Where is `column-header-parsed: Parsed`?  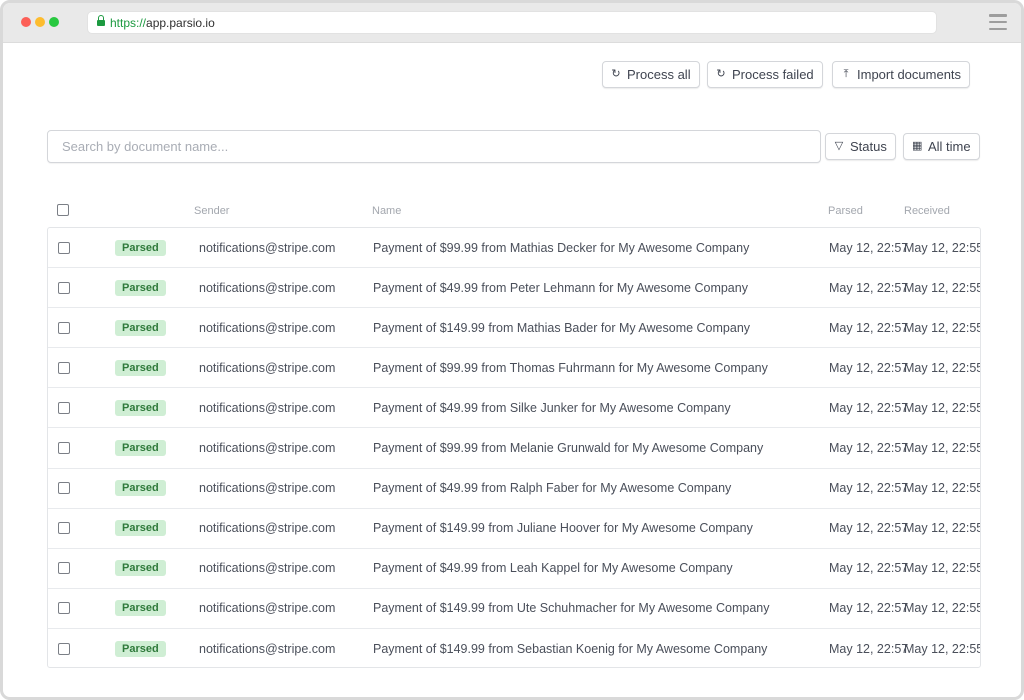
column-header-parsed: Parsed is located at coordinates (845, 211).